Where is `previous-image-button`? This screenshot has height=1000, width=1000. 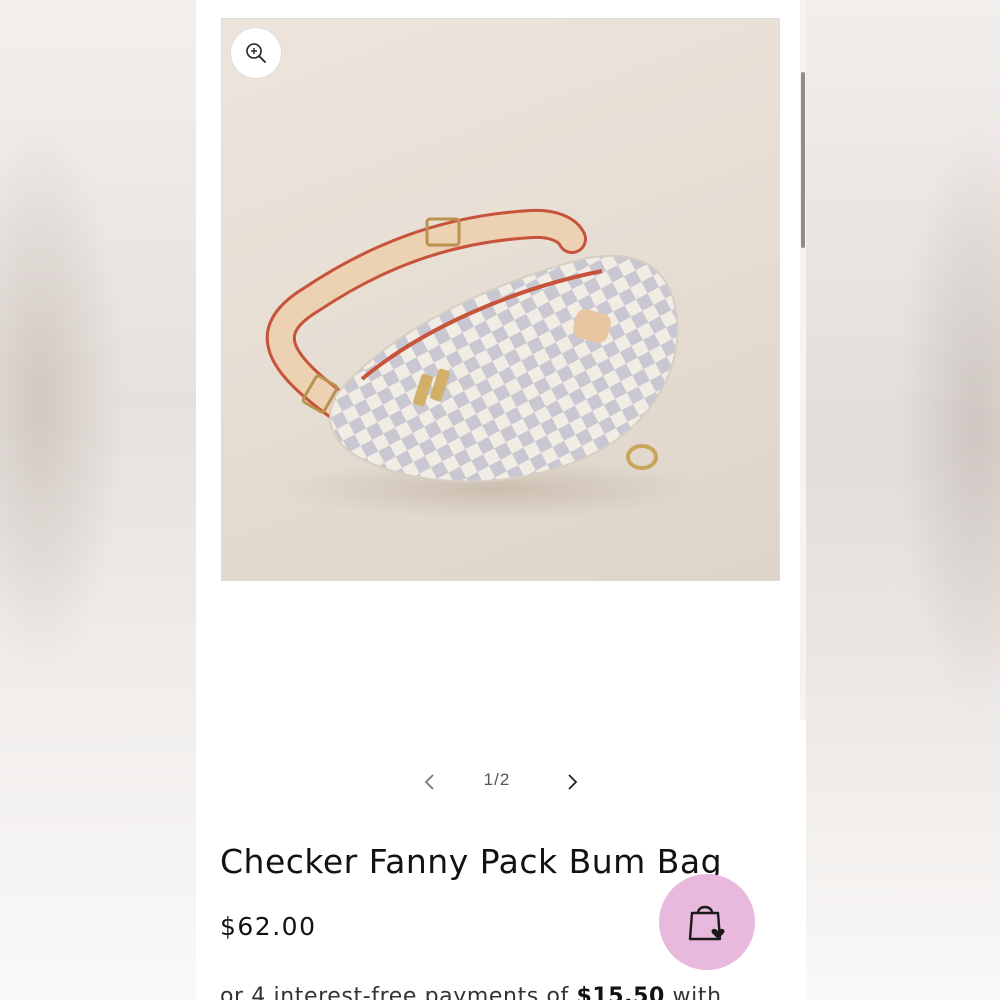
previous-image-button is located at coordinates (430, 782).